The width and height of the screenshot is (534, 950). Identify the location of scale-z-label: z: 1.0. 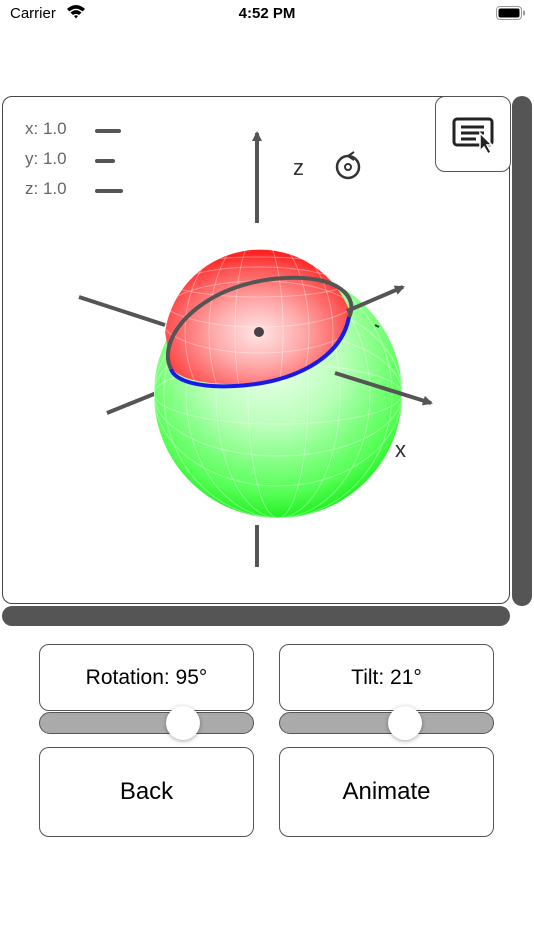
(46, 188).